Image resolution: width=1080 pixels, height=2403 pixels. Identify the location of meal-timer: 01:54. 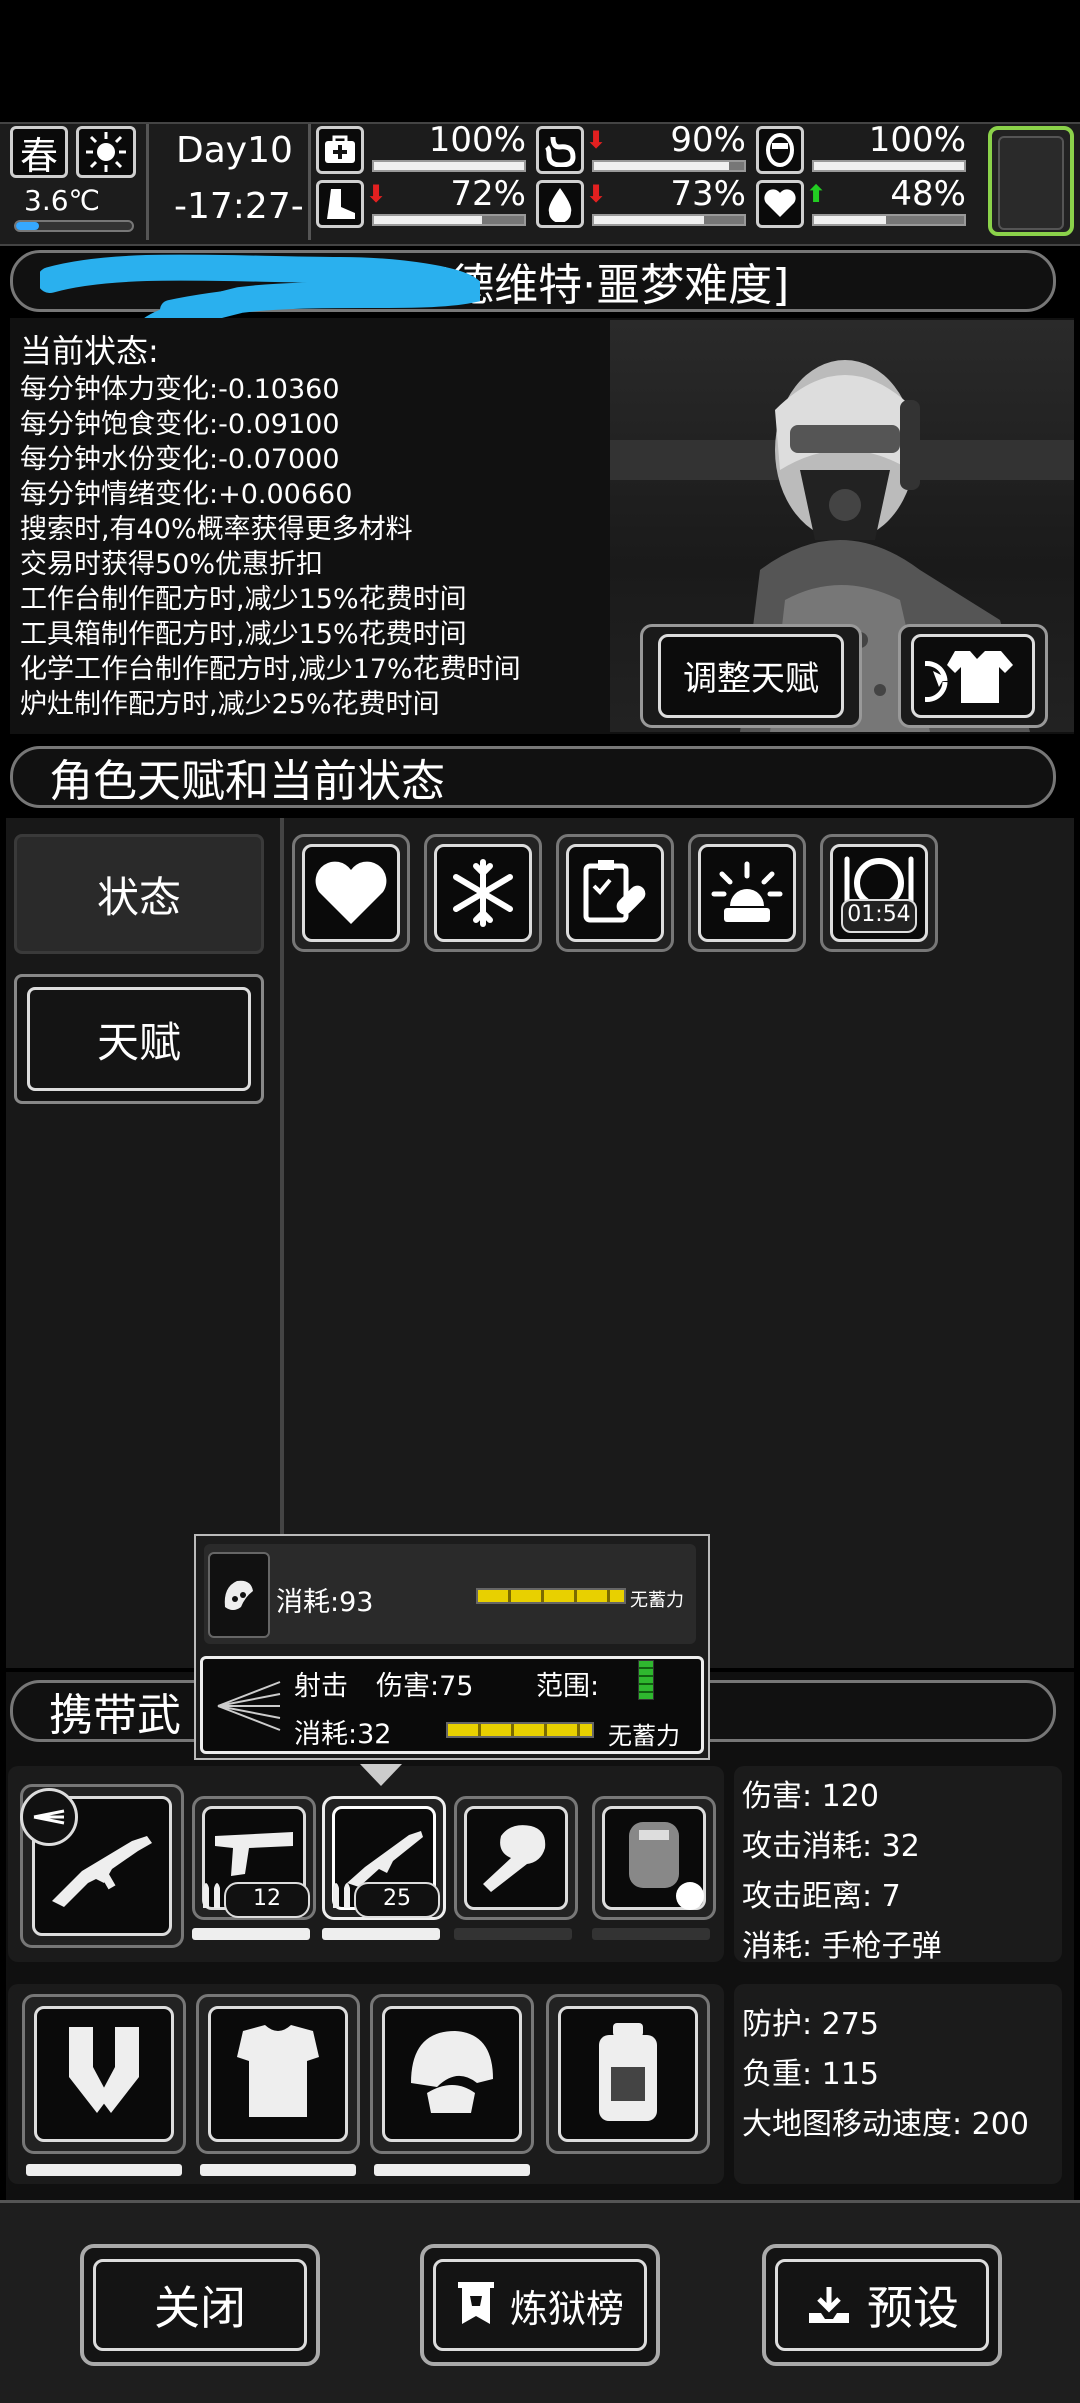
(879, 916).